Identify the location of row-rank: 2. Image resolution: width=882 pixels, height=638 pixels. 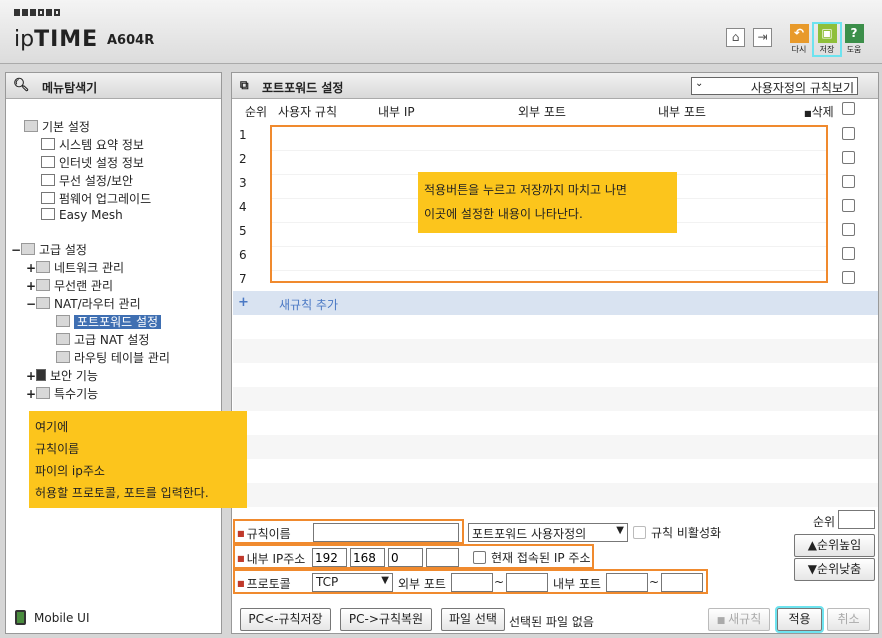
(243, 159).